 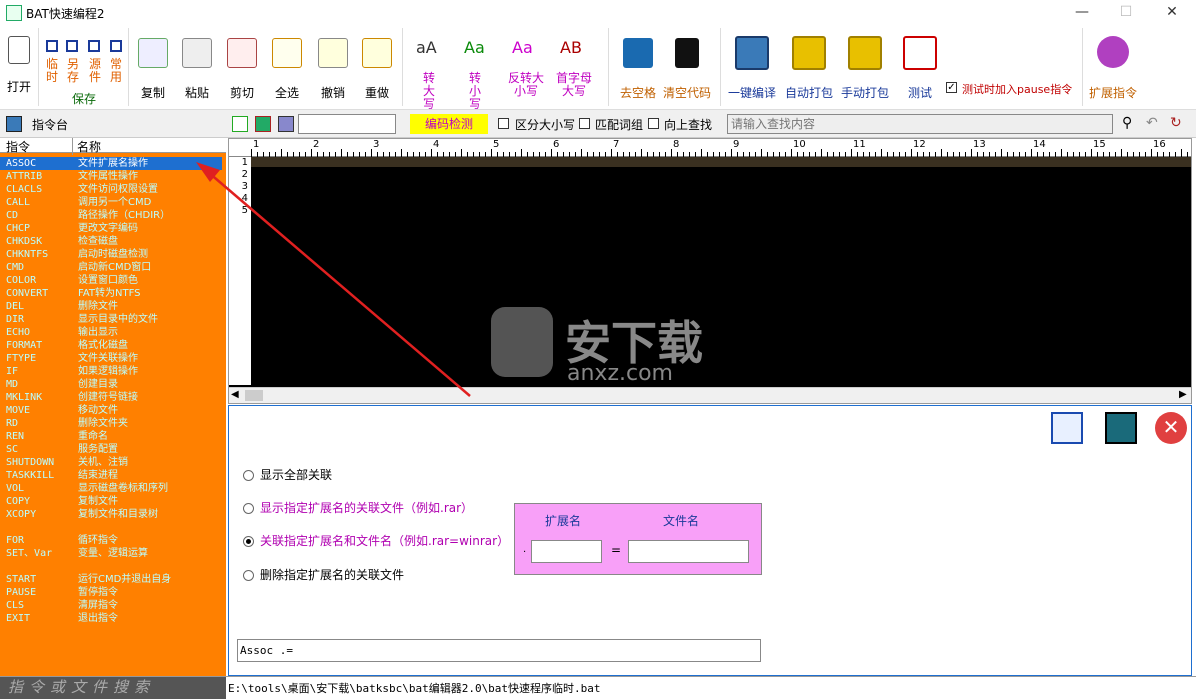 What do you see at coordinates (1183, 394) in the screenshot?
I see `scroll-right-icon: ▶` at bounding box center [1183, 394].